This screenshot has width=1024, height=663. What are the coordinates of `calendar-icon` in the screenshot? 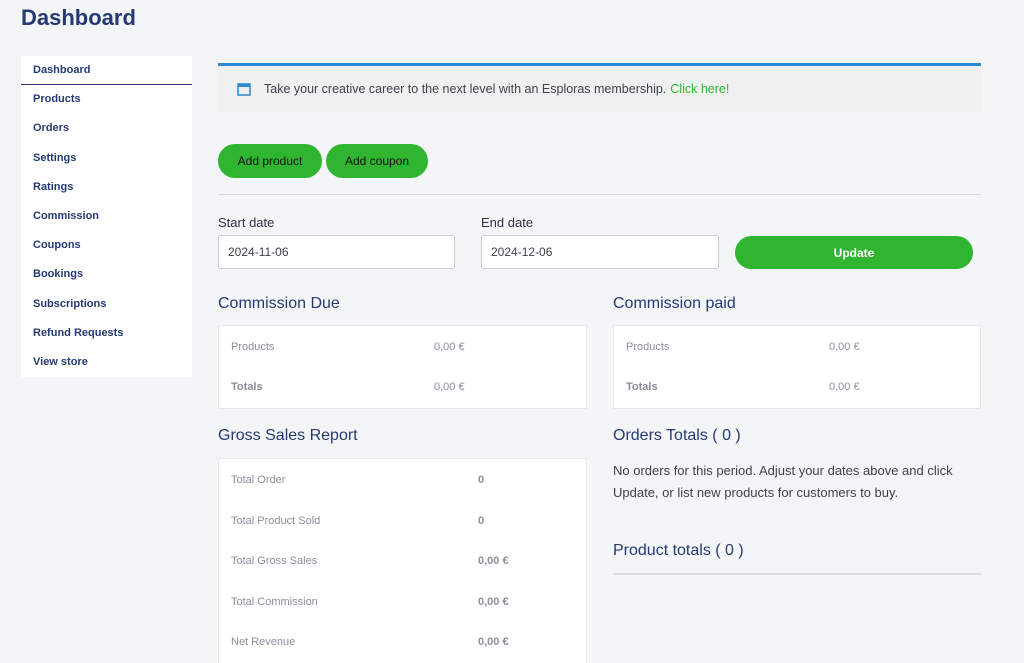 It's located at (244, 89).